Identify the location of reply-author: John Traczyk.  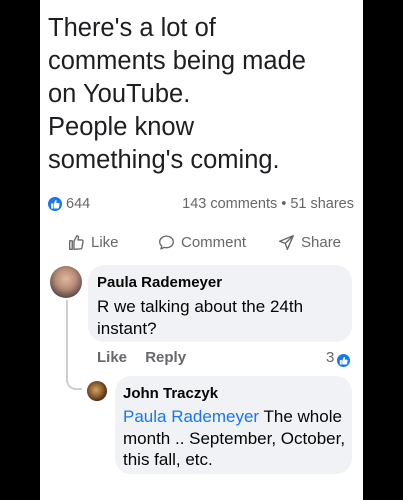
(170, 393).